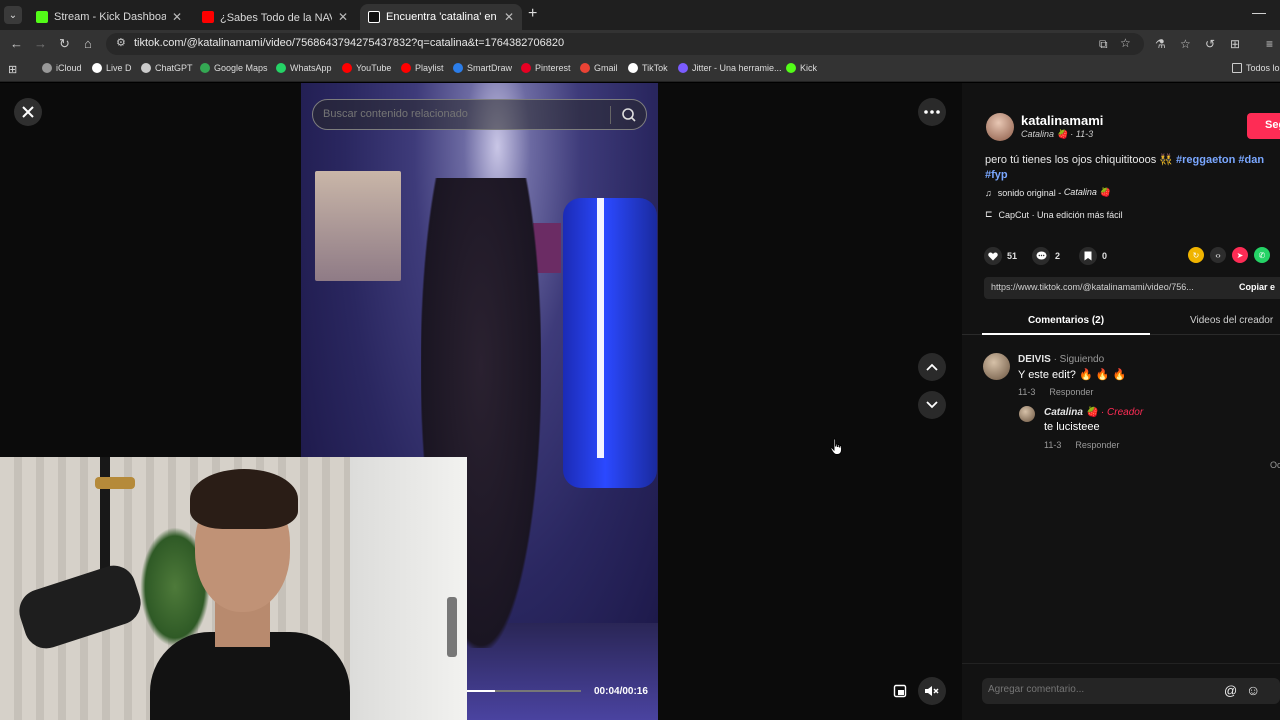 Image resolution: width=1280 pixels, height=720 pixels. I want to click on menu-icon: ≡, so click(1269, 44).